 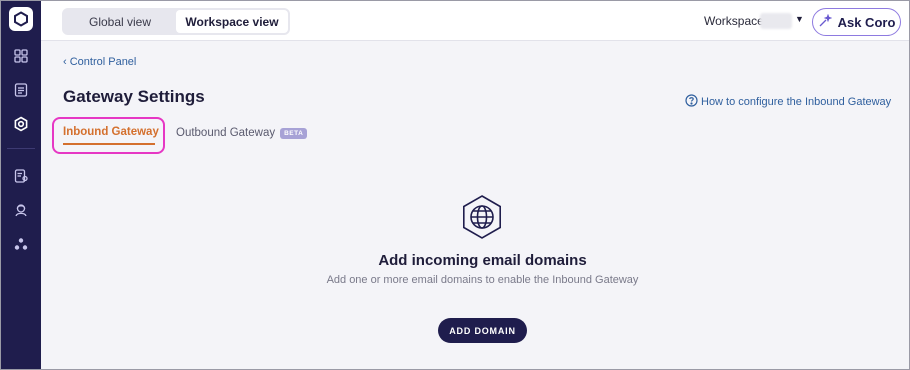 What do you see at coordinates (799, 19) in the screenshot?
I see `caret-down-icon: ▼` at bounding box center [799, 19].